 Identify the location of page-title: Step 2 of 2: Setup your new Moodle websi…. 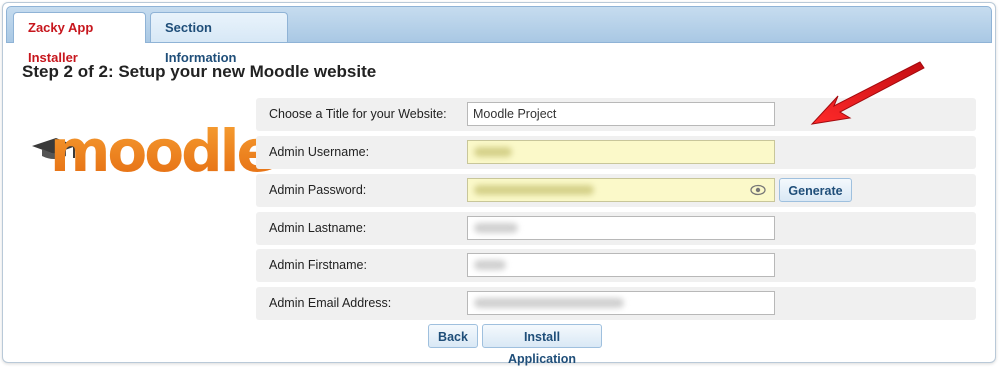
(199, 71).